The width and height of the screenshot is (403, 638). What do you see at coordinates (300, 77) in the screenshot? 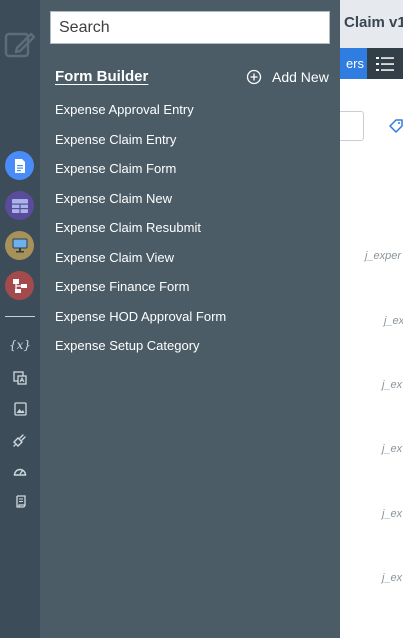
I see `add-new-label: Add New` at bounding box center [300, 77].